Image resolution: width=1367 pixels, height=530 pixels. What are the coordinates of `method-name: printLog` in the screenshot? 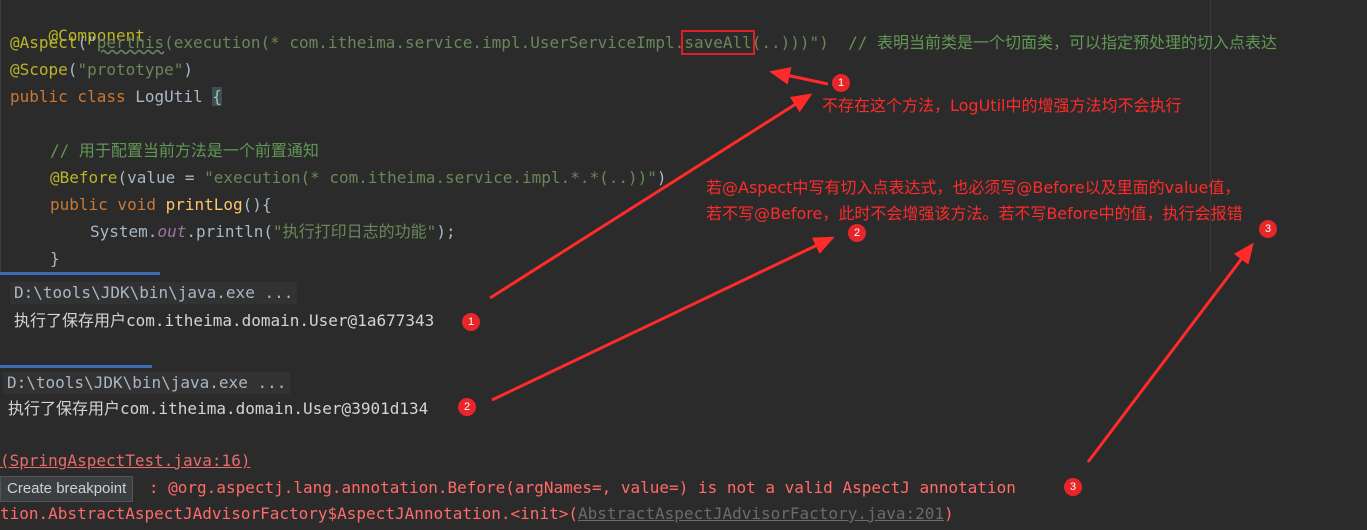 It's located at (199, 204).